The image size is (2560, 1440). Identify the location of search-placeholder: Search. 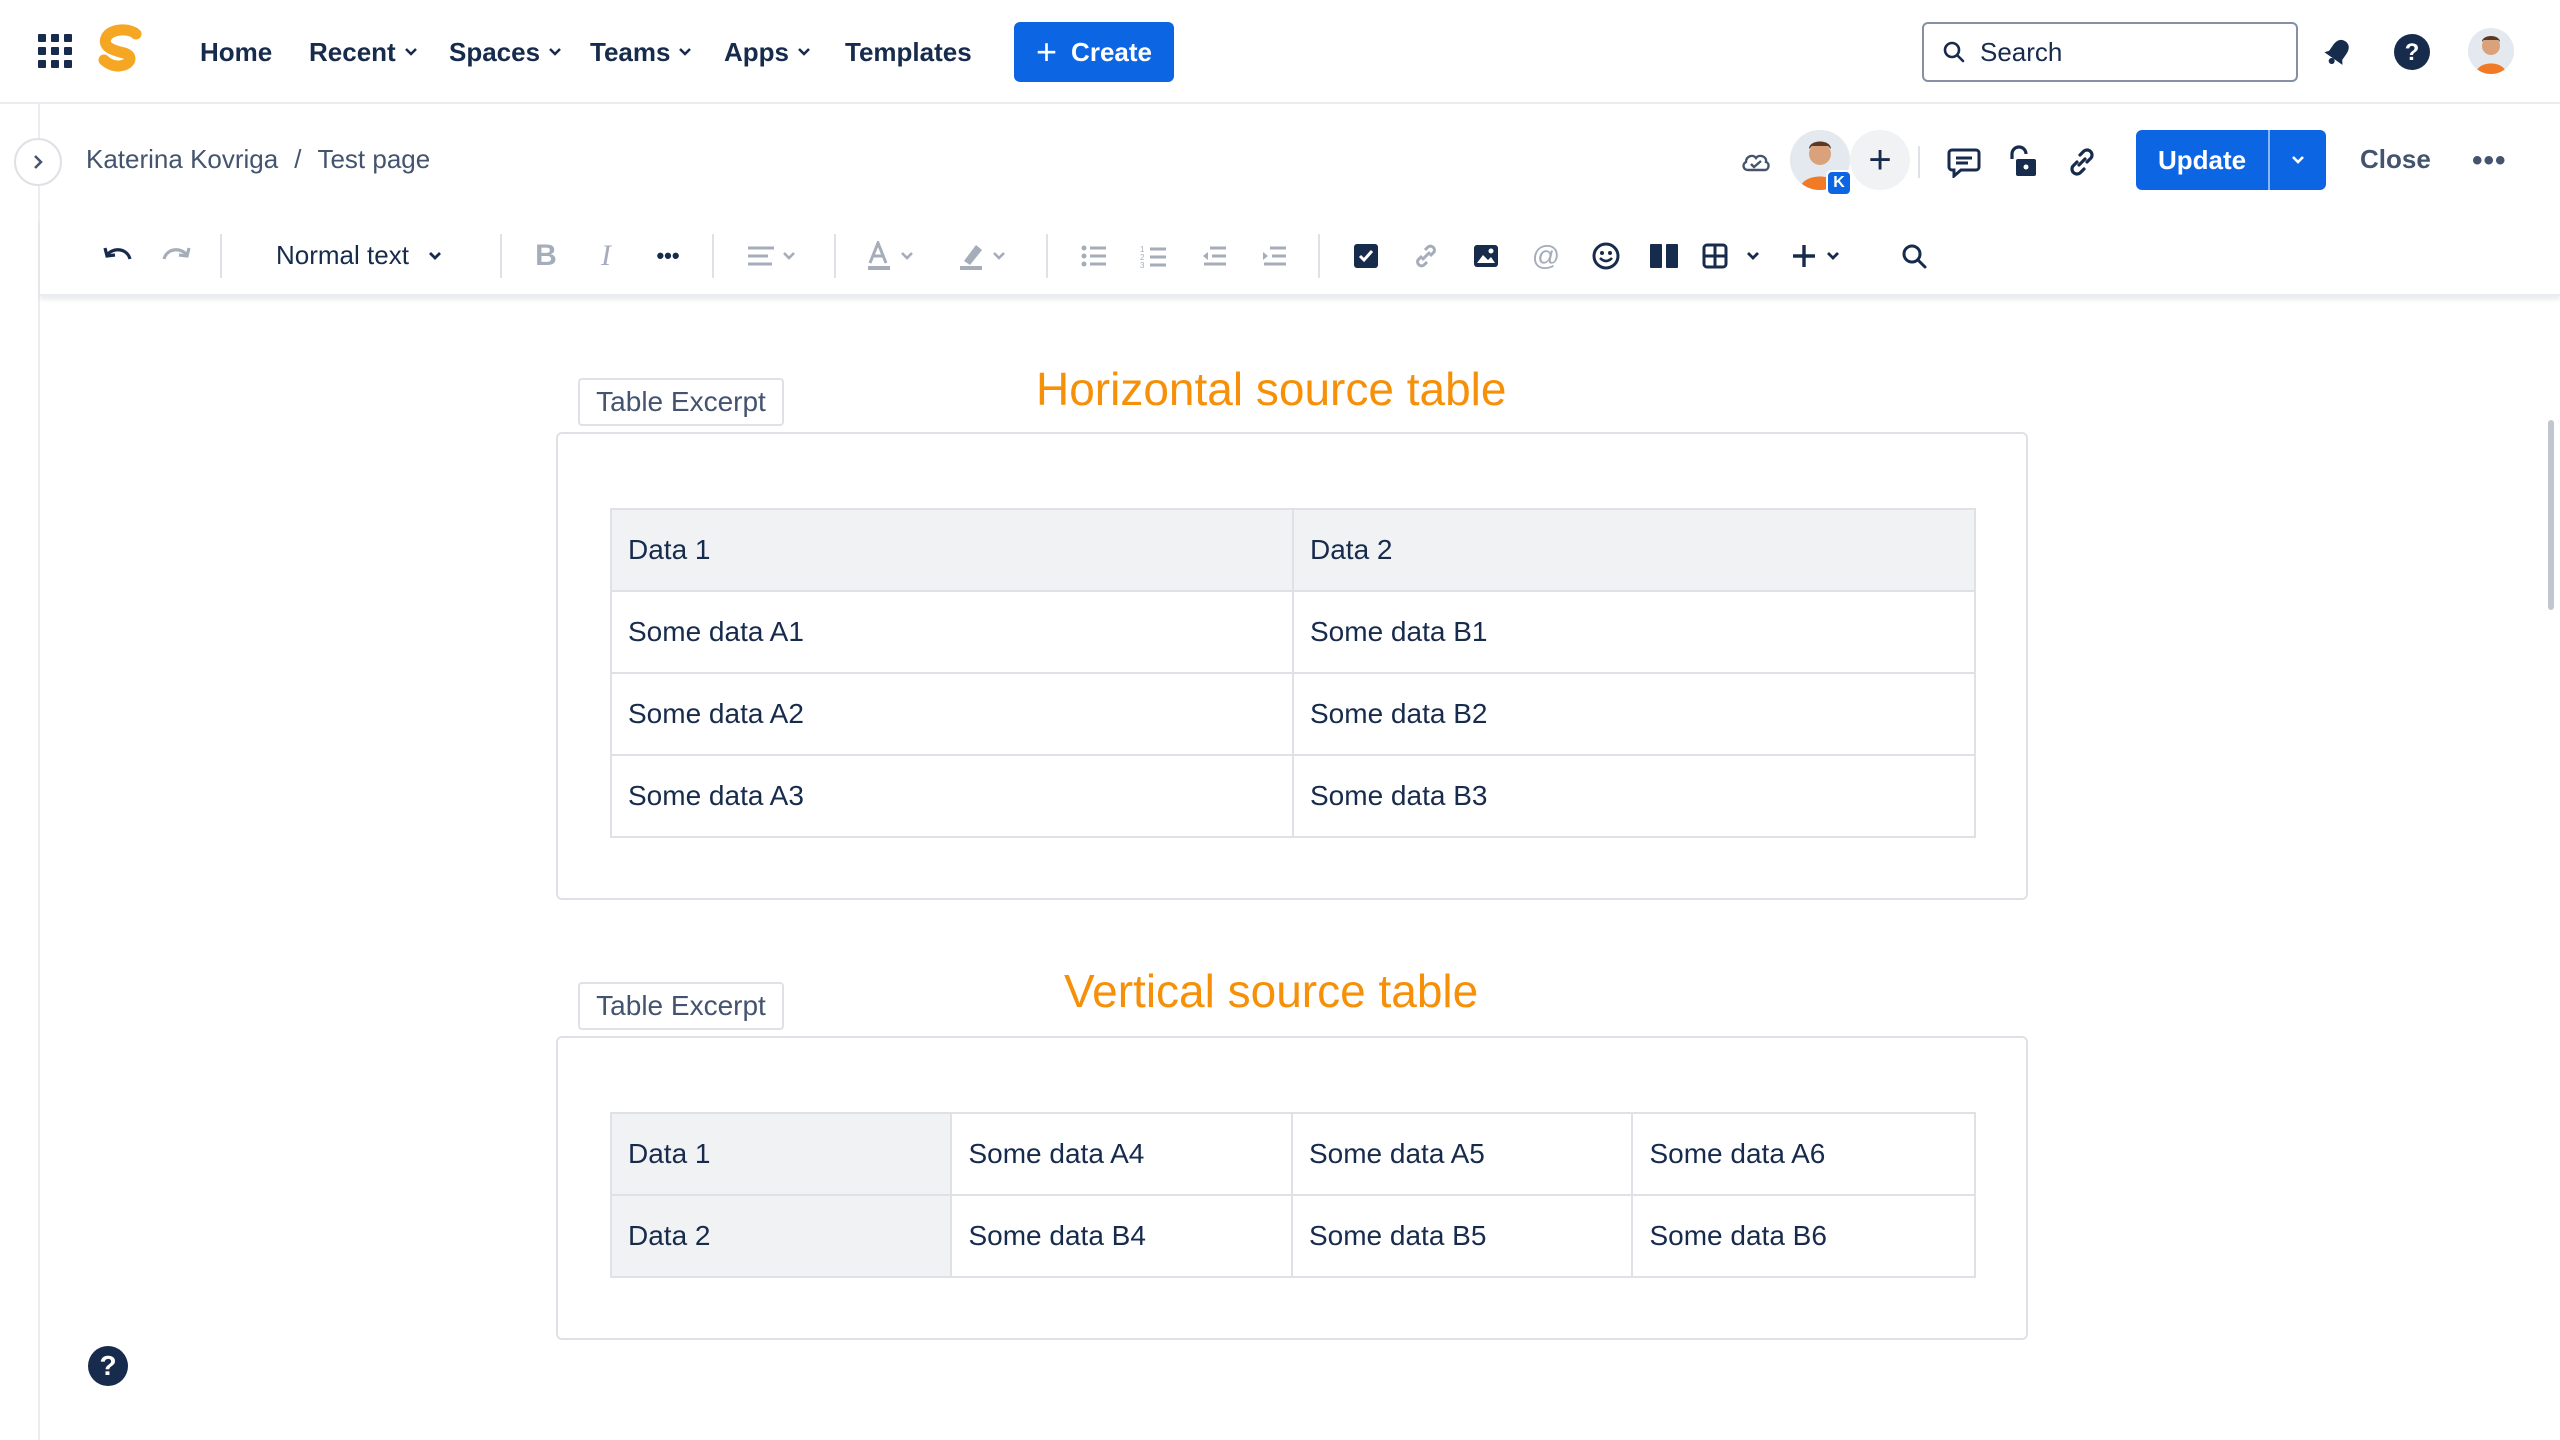
(2021, 51).